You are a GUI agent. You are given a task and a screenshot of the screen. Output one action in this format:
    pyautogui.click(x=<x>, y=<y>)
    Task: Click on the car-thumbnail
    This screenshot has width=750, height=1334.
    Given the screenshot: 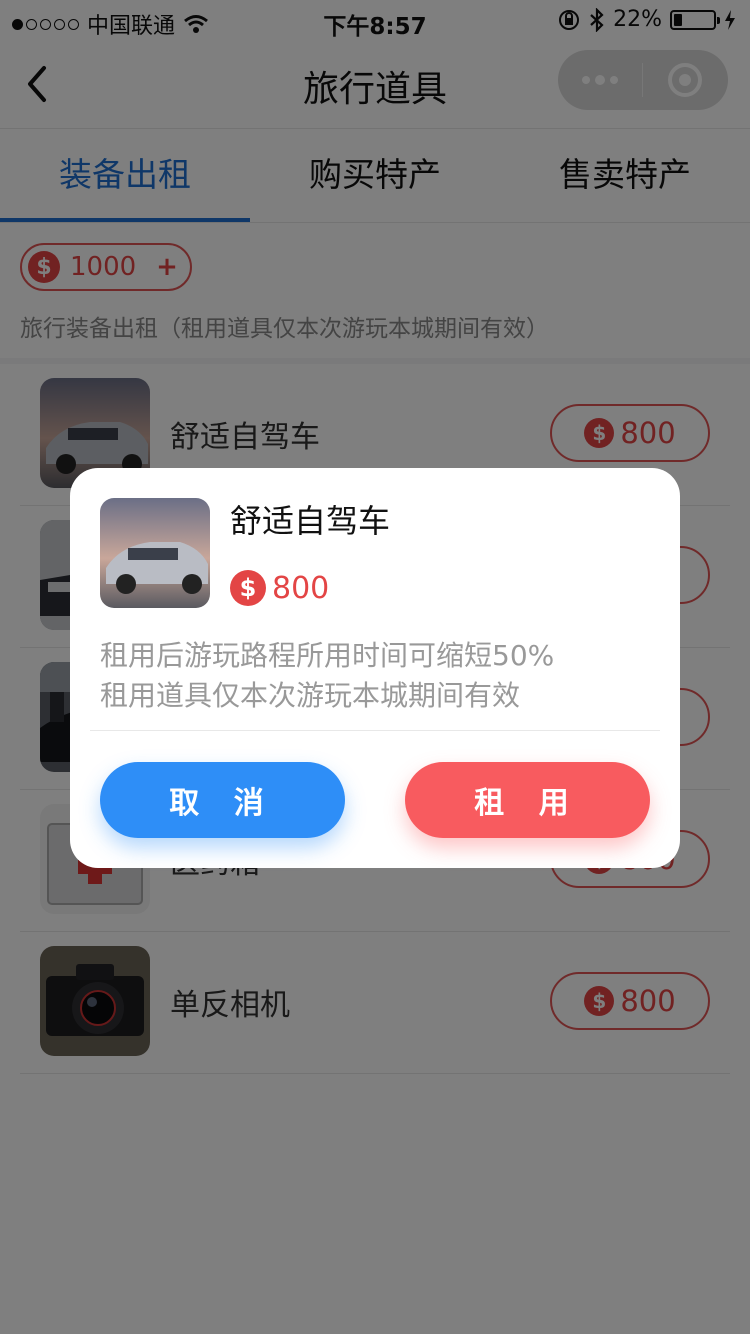 What is the action you would take?
    pyautogui.click(x=155, y=553)
    